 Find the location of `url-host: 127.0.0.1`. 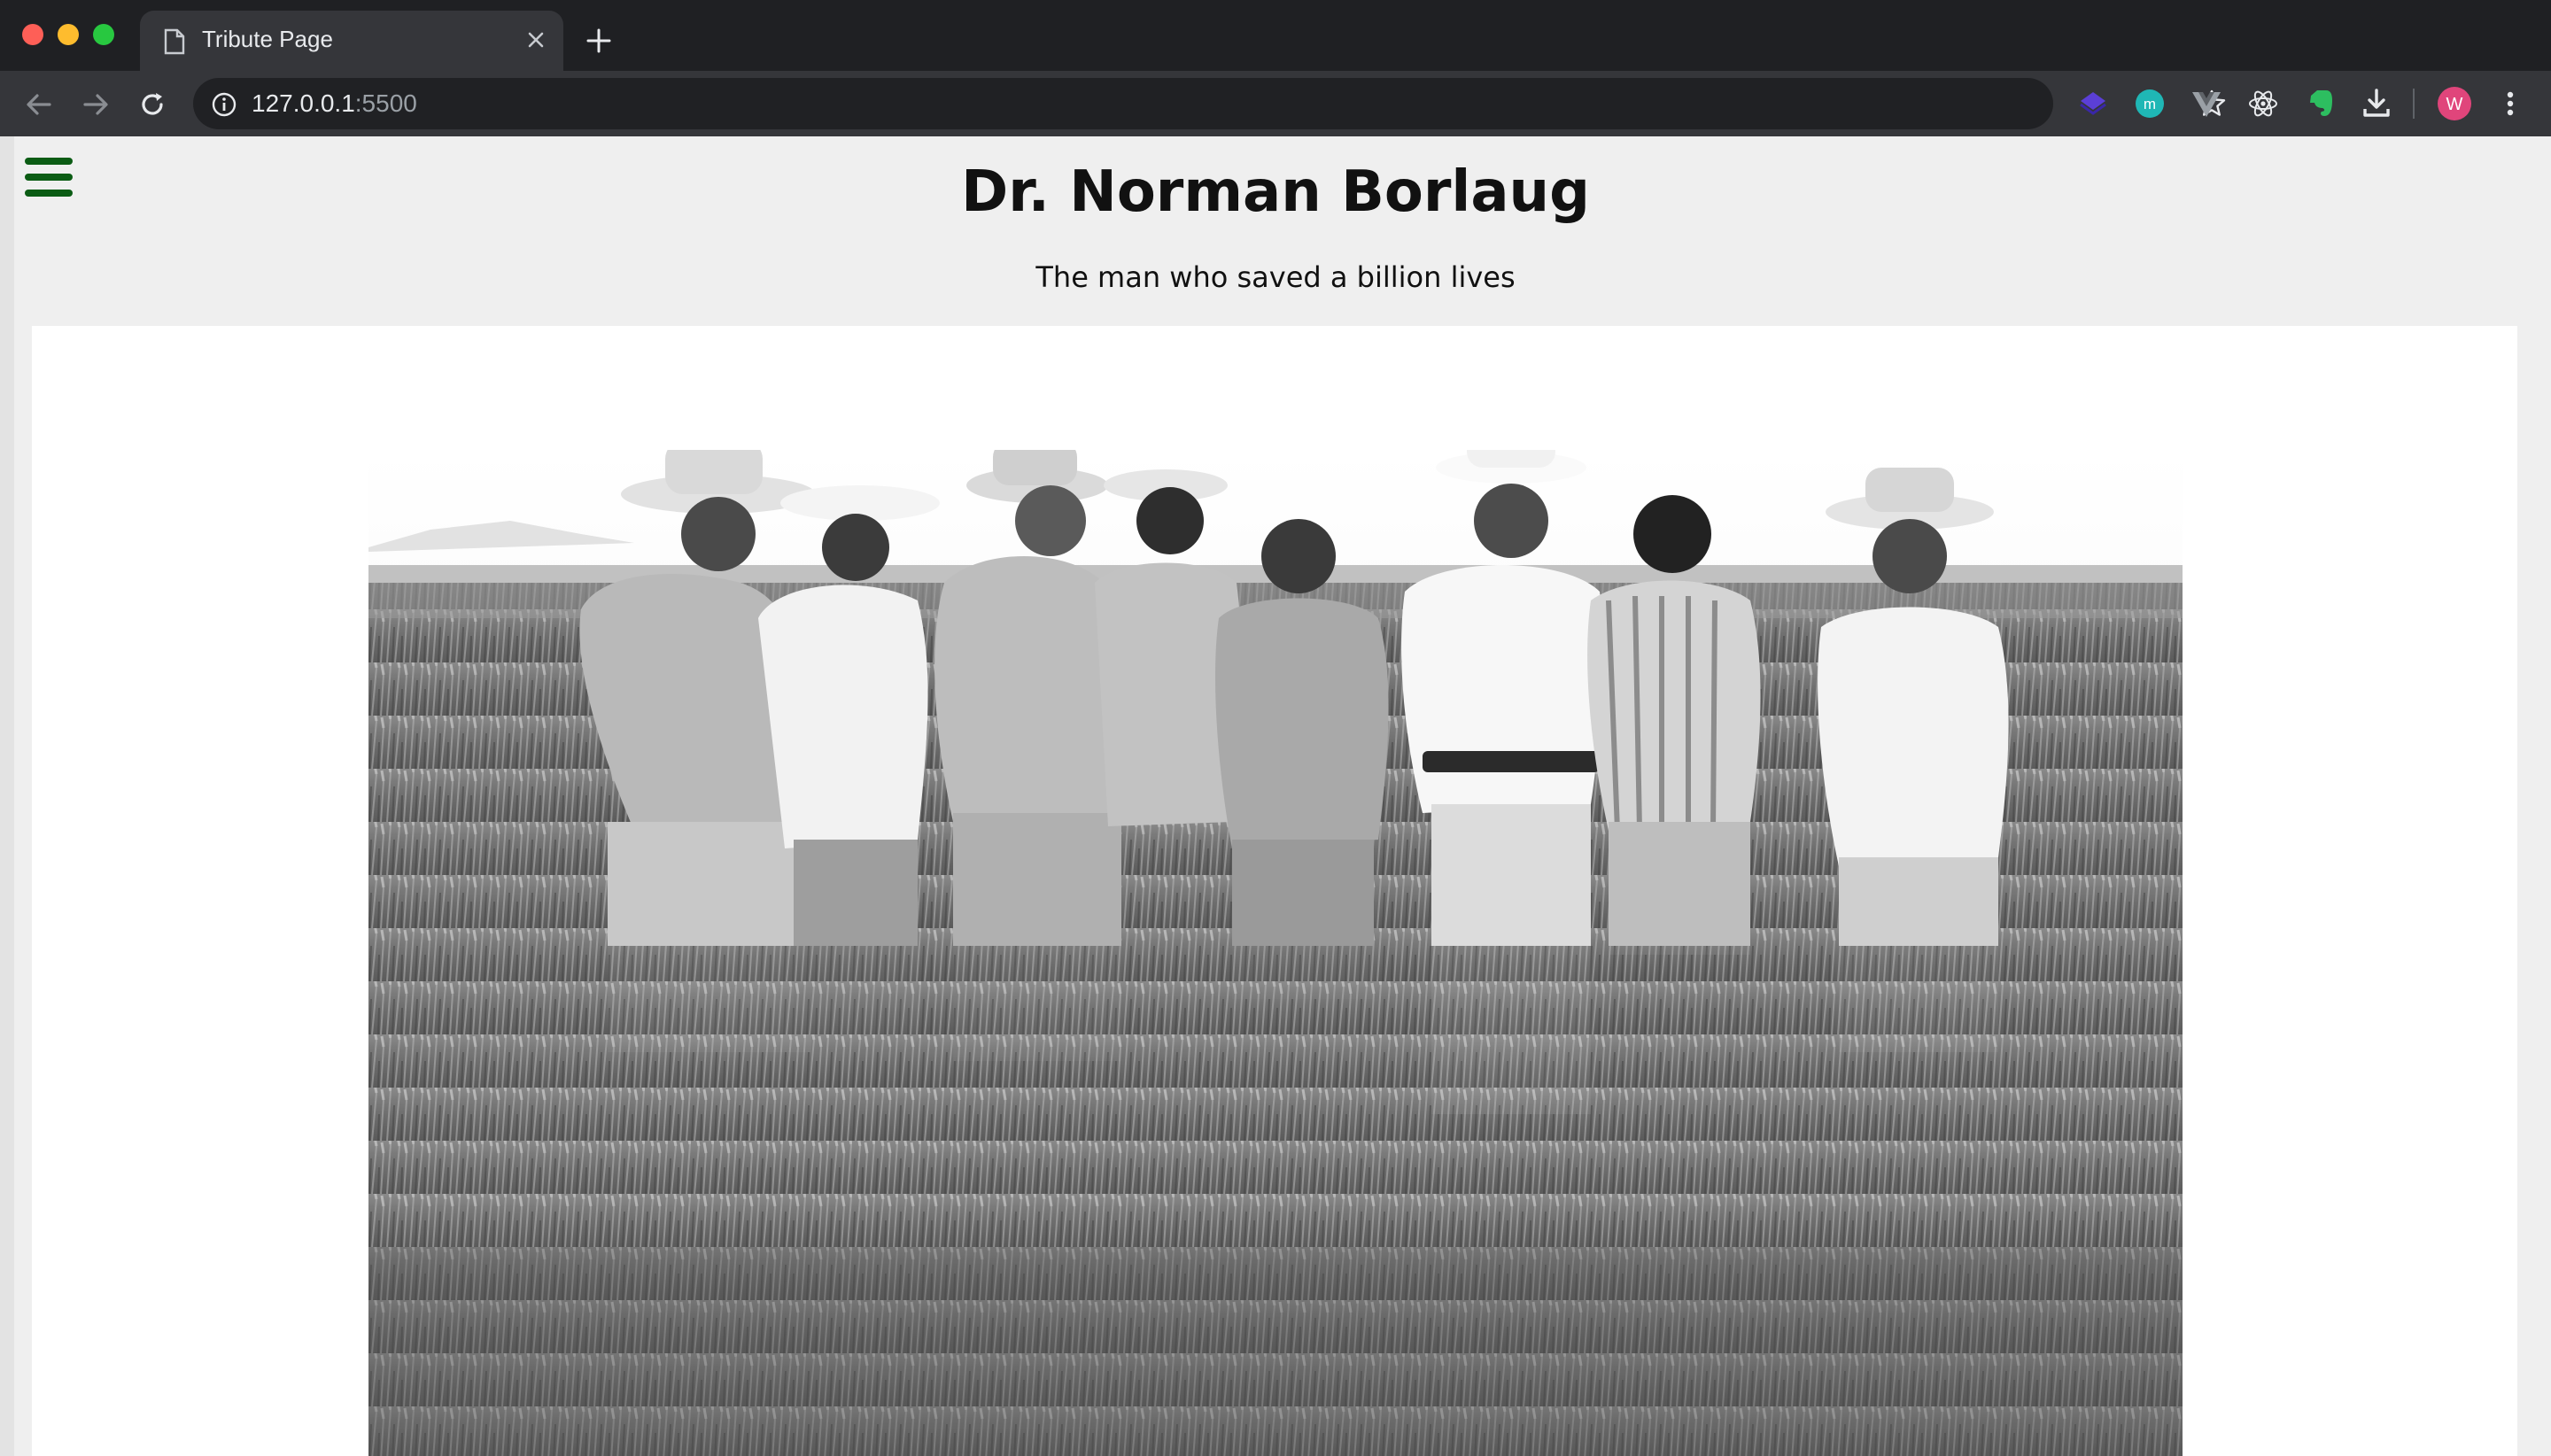

url-host: 127.0.0.1 is located at coordinates (303, 103).